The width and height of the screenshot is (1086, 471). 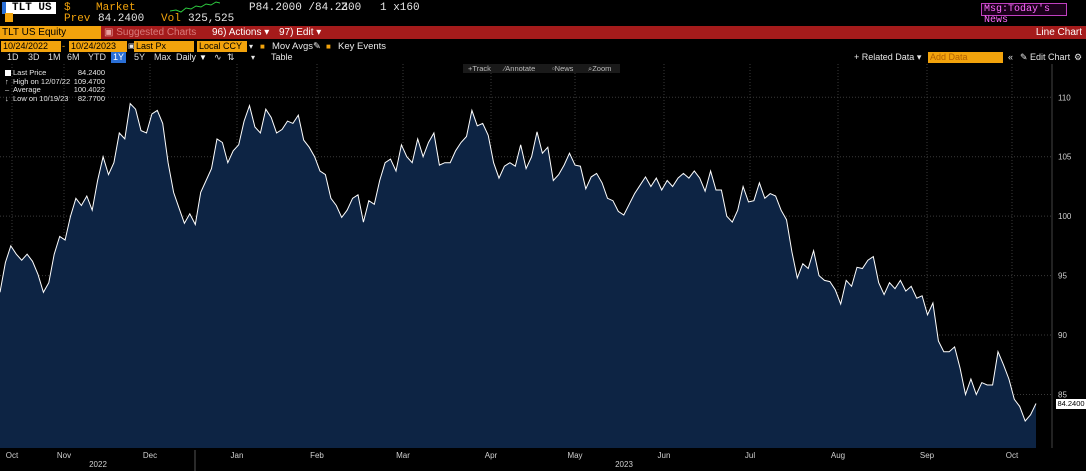 What do you see at coordinates (574, 455) in the screenshot?
I see `x-month-label: May` at bounding box center [574, 455].